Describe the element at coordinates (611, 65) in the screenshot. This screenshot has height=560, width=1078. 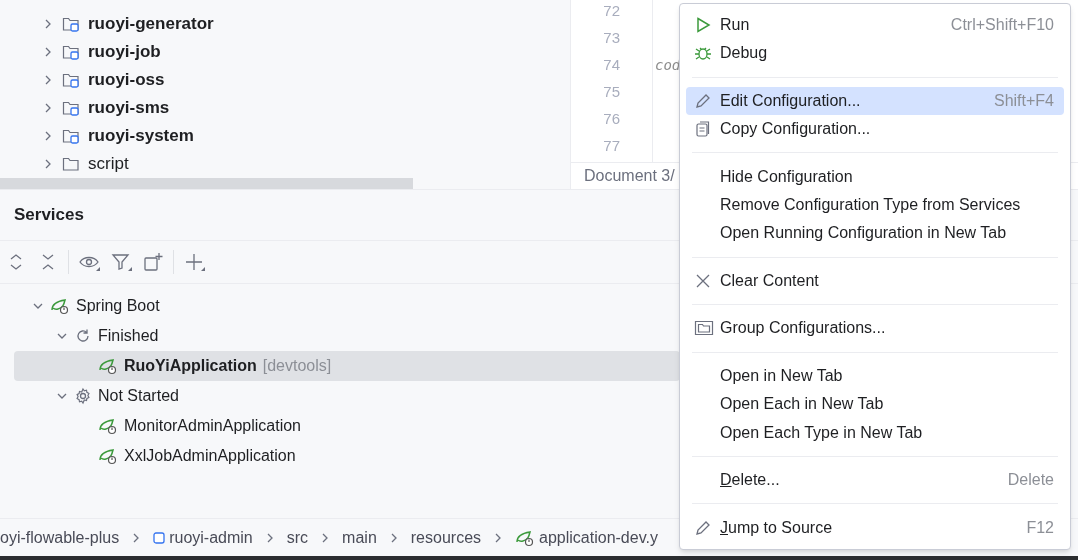
I see `line-number: 74` at that location.